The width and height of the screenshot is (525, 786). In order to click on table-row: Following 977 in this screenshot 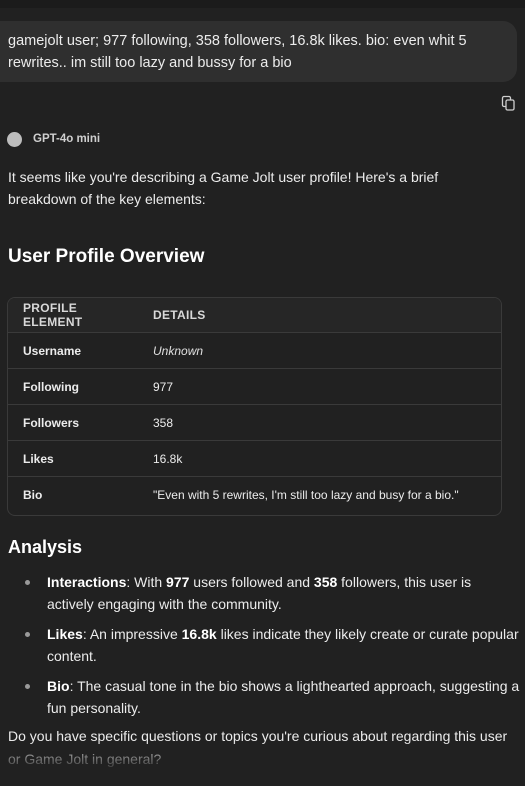, I will do `click(254, 386)`.